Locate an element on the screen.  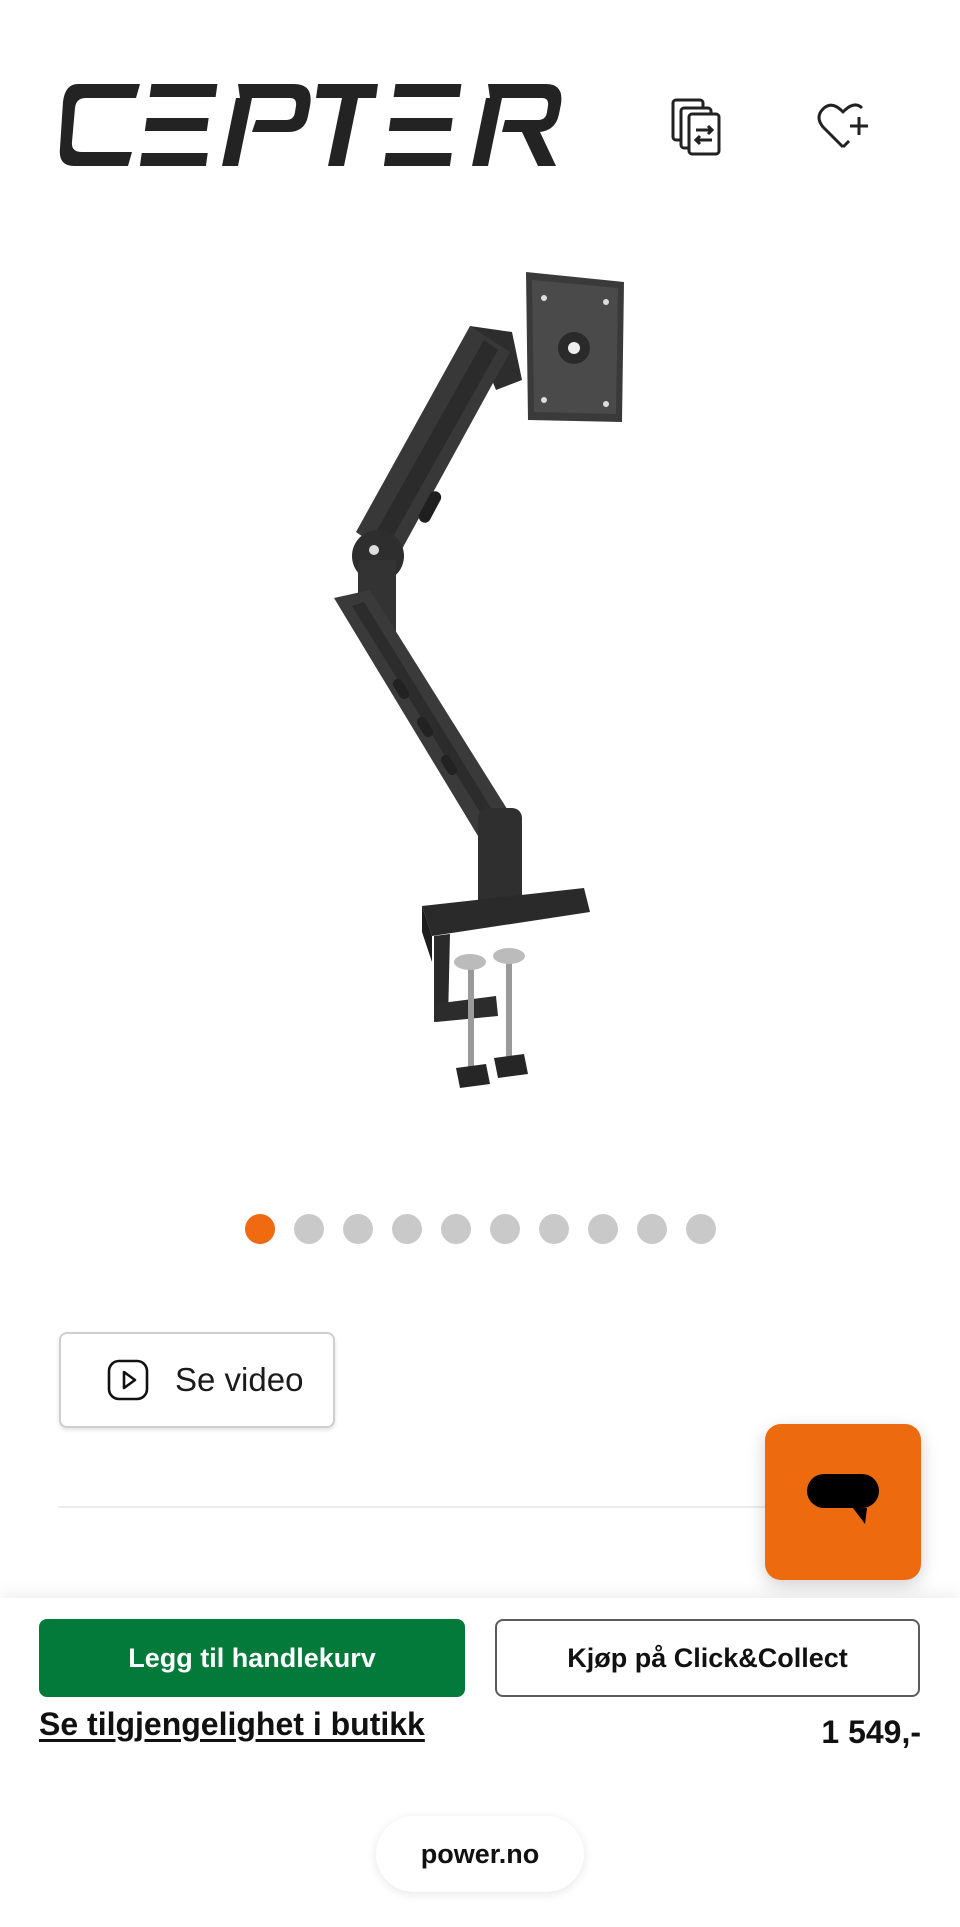
section-divider is located at coordinates (413, 1507).